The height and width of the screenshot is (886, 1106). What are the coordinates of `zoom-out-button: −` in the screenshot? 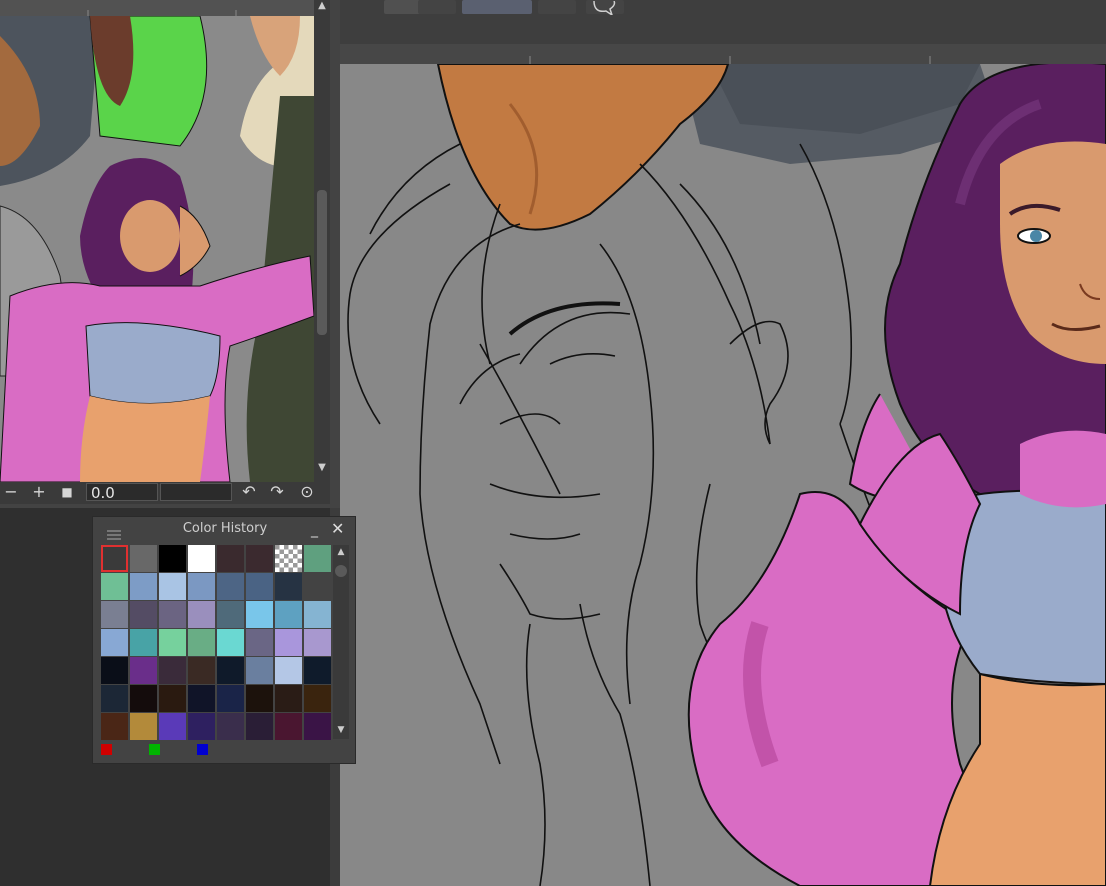 It's located at (11, 492).